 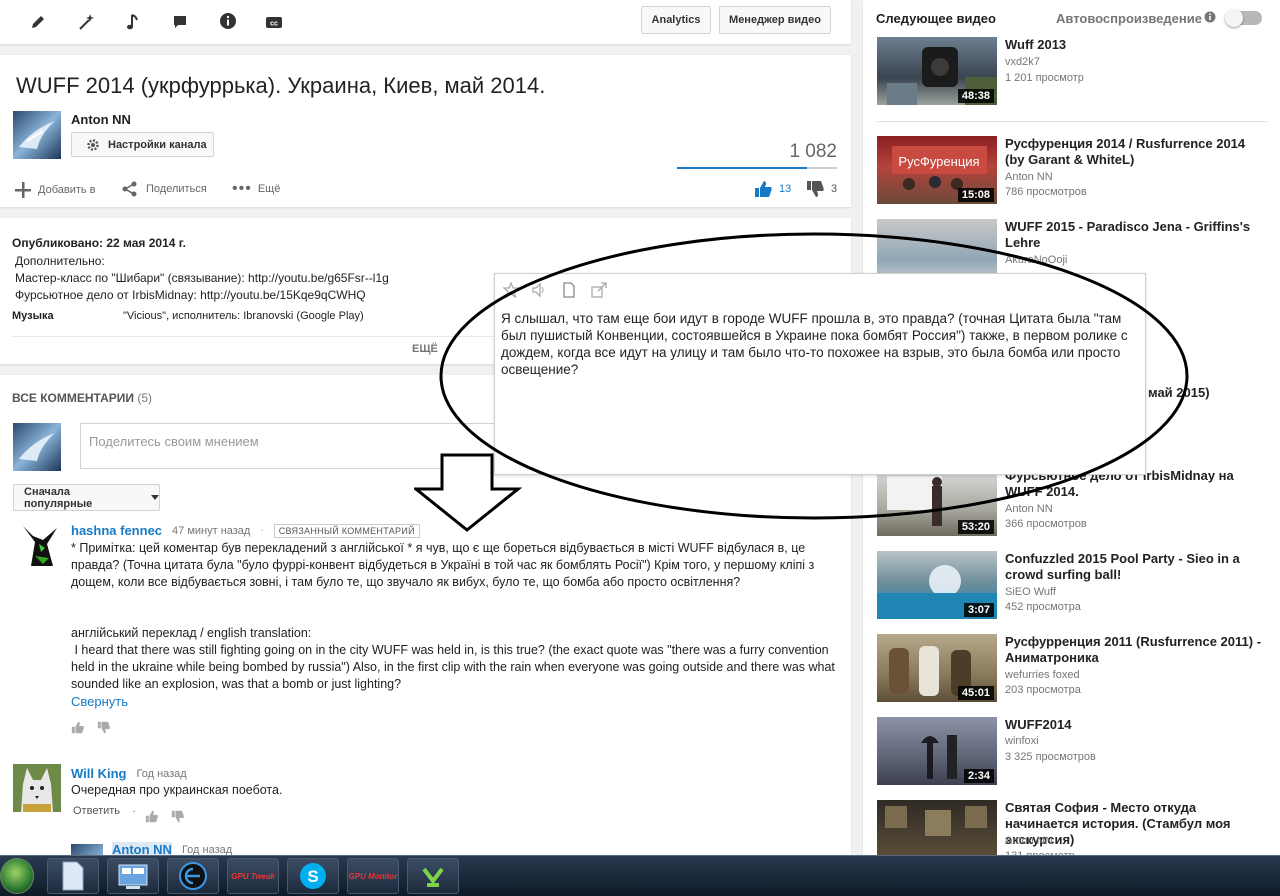 I want to click on add-to-action: Добавить в, so click(x=55, y=190).